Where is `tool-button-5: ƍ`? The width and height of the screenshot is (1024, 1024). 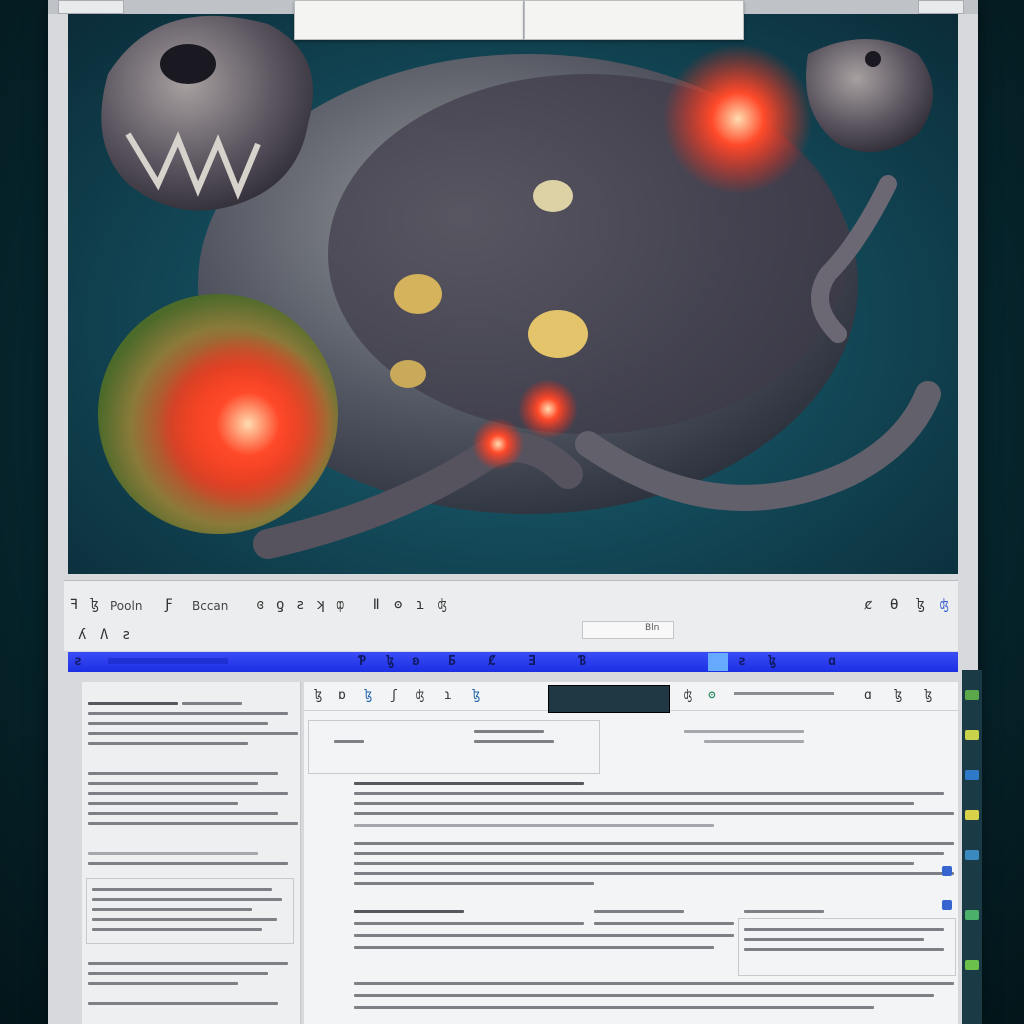
tool-button-5: ƍ is located at coordinates (280, 605).